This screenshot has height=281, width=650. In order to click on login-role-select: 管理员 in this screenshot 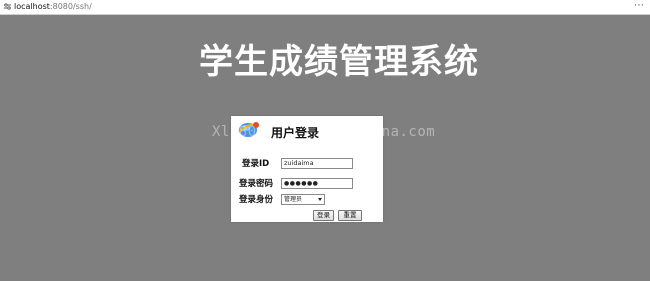, I will do `click(303, 199)`.